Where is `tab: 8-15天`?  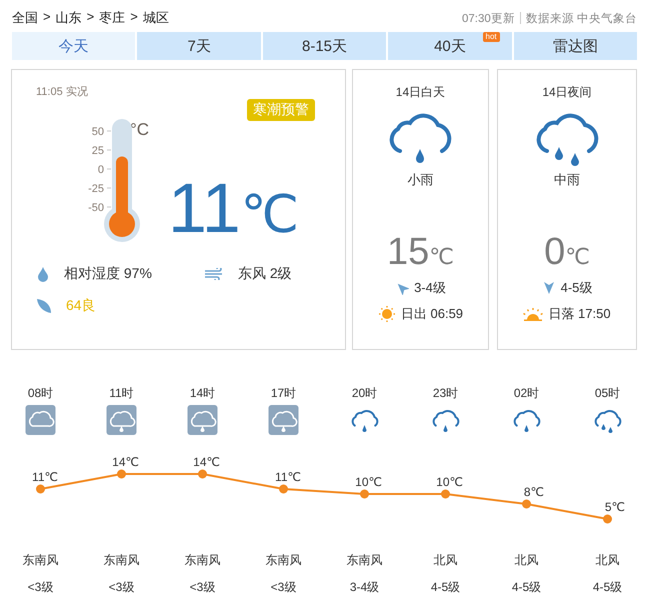 tab: 8-15天 is located at coordinates (324, 46).